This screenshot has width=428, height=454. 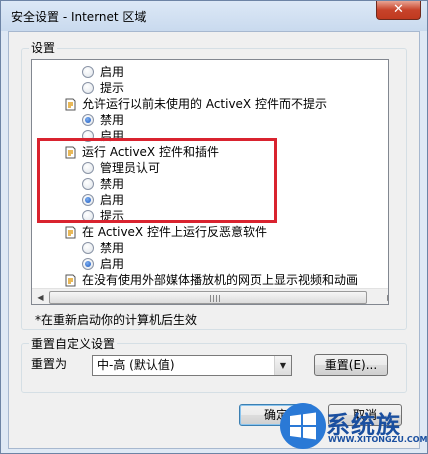 I want to click on setting-header: 在没有使用外部媒体播放机的网页上显示视频和动画, so click(x=210, y=280).